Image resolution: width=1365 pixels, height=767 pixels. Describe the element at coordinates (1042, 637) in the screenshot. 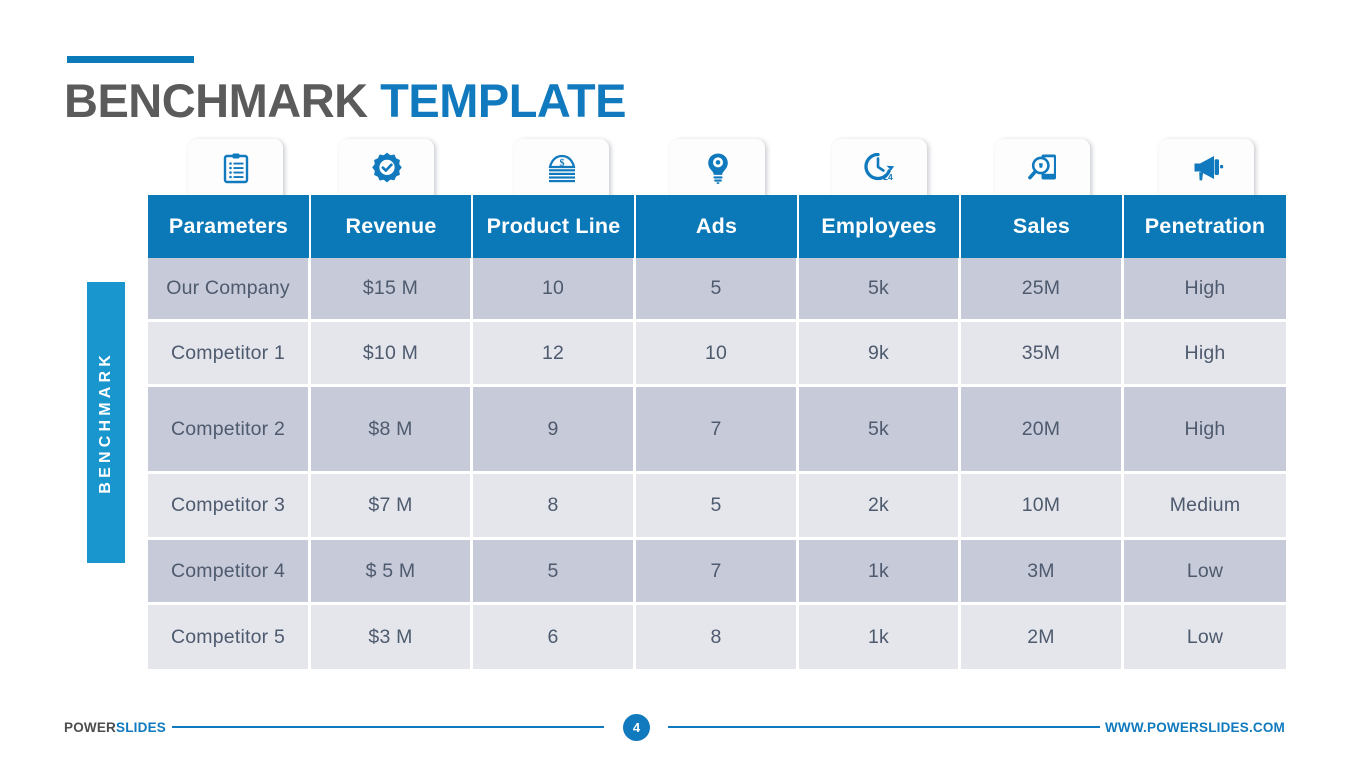

I see `cell-sales: 2M` at that location.